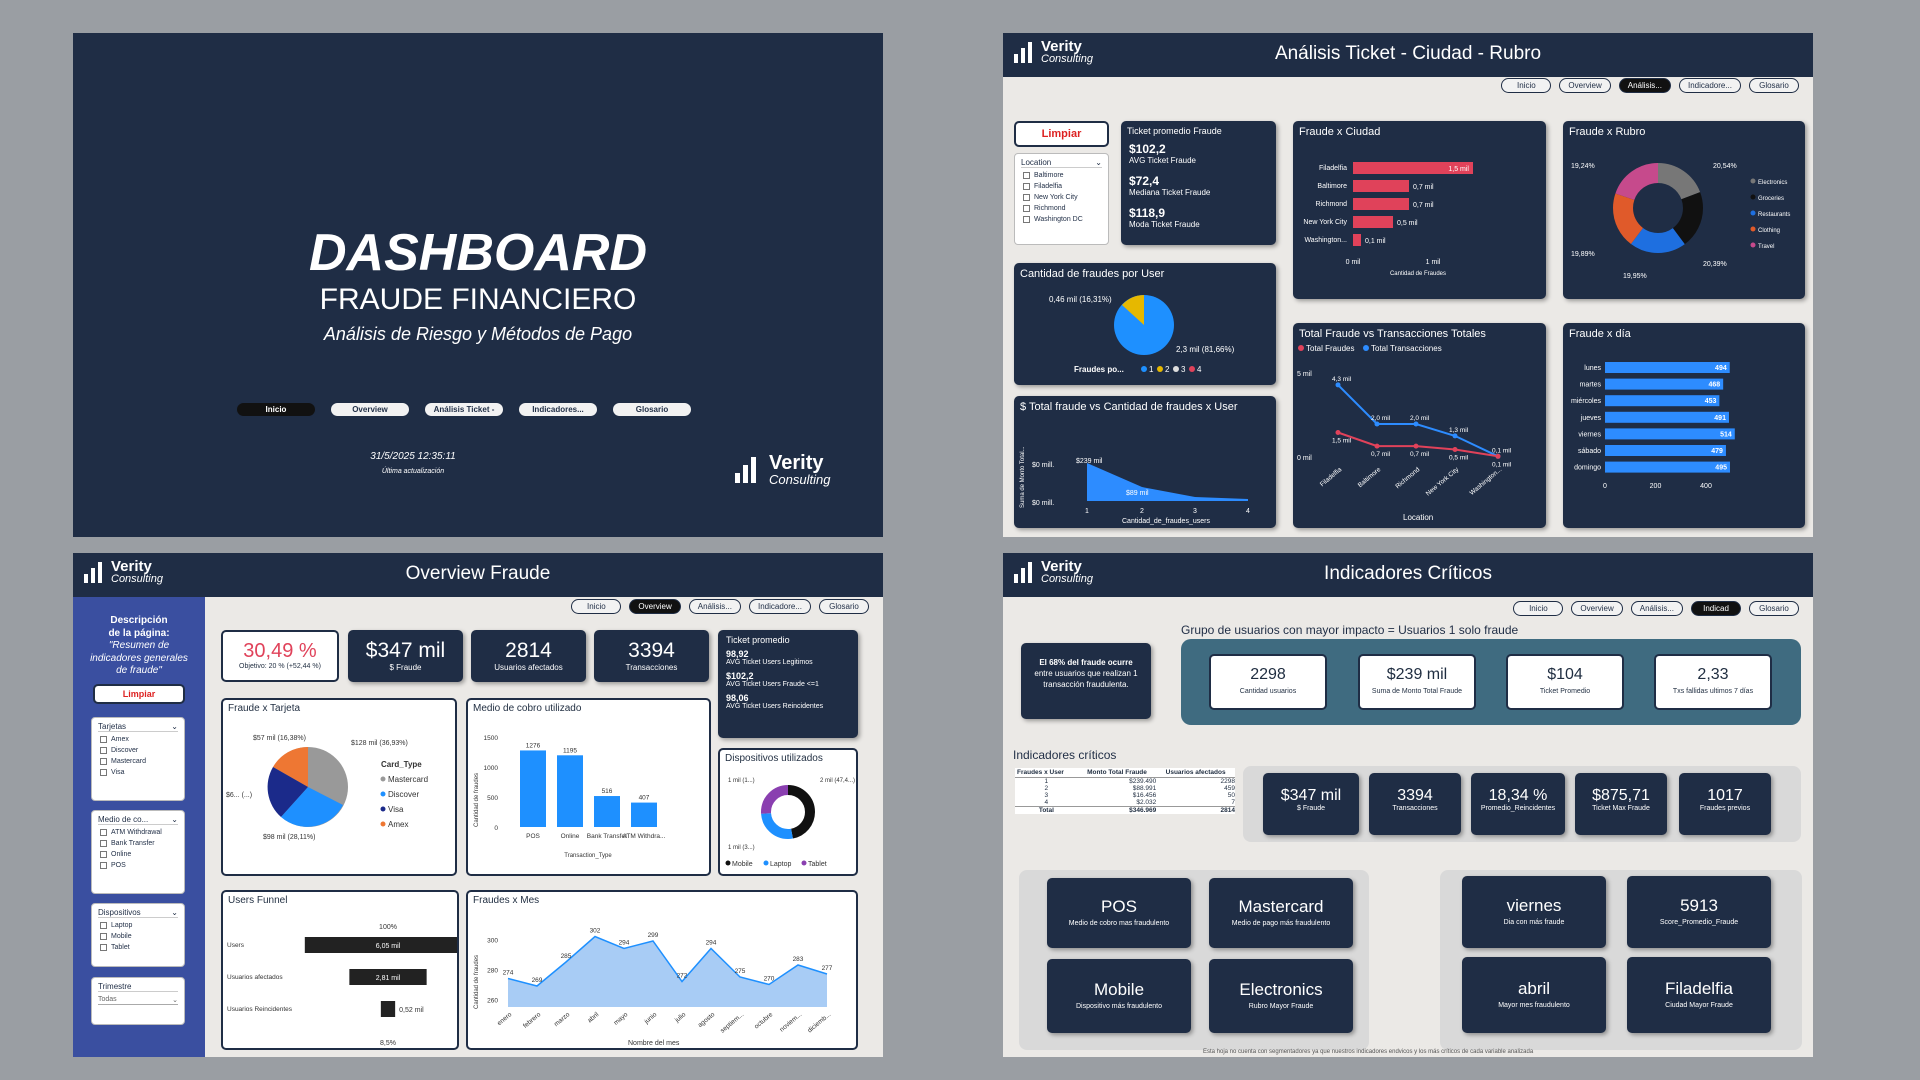 The width and height of the screenshot is (1920, 1080). I want to click on slicer-option: Washington DC, so click(1062, 219).